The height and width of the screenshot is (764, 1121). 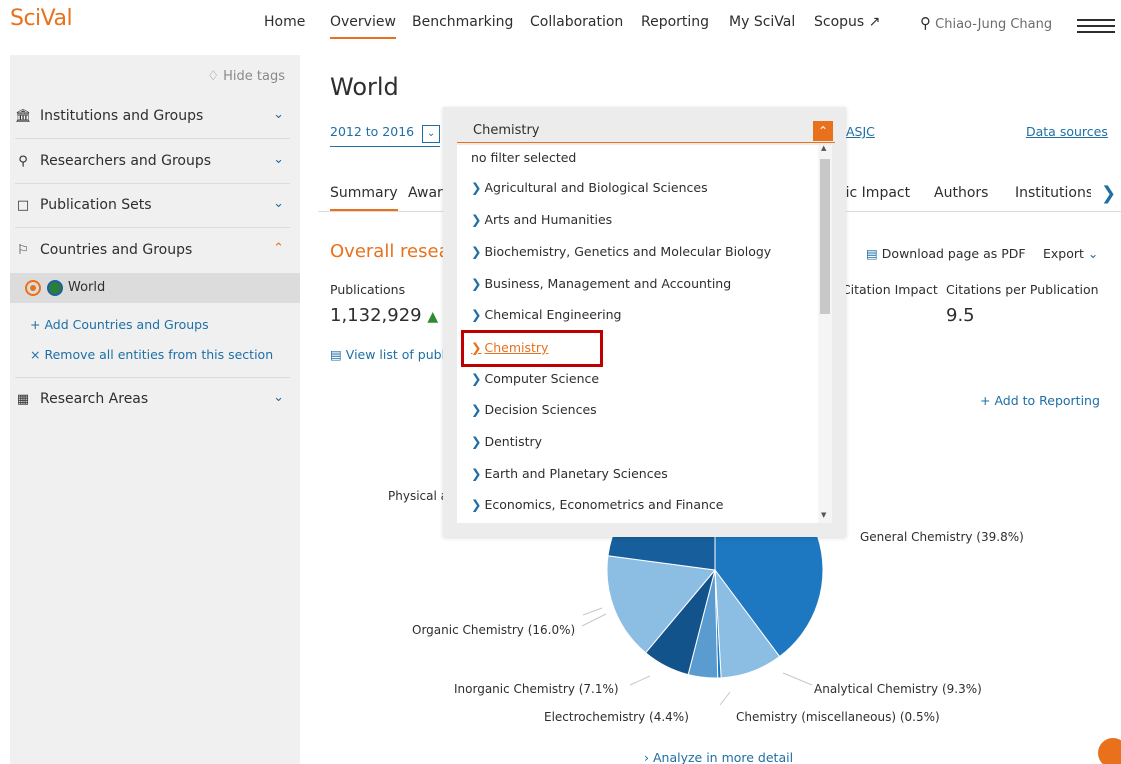 I want to click on sidebar-section-research-areas: ▦ Research Areas ⌄, so click(x=152, y=399).